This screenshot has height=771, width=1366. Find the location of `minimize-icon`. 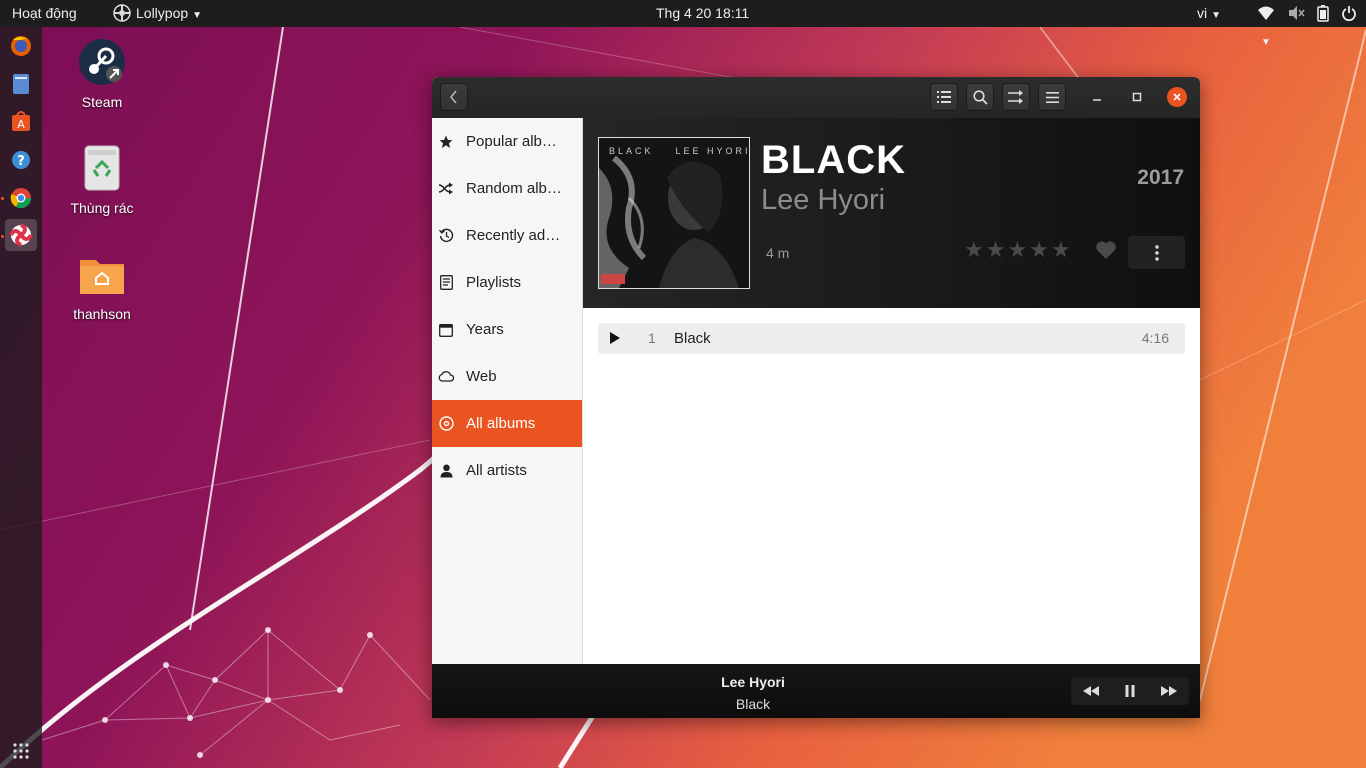

minimize-icon is located at coordinates (1097, 100).